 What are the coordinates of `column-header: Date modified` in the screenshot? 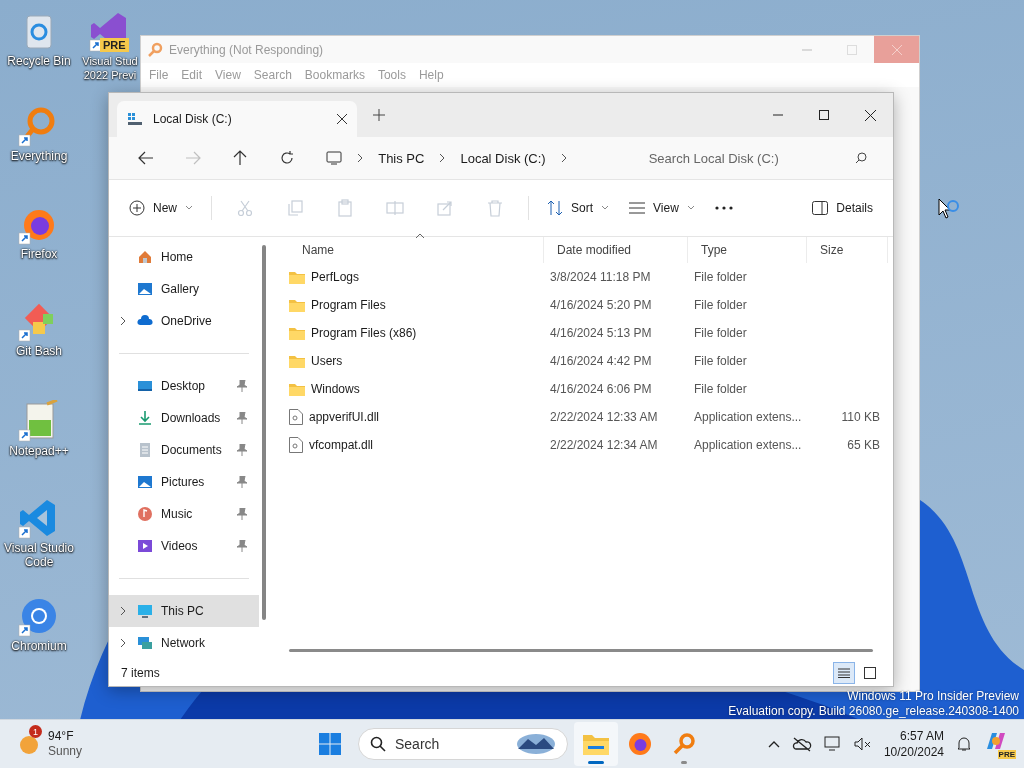 It's located at (616, 250).